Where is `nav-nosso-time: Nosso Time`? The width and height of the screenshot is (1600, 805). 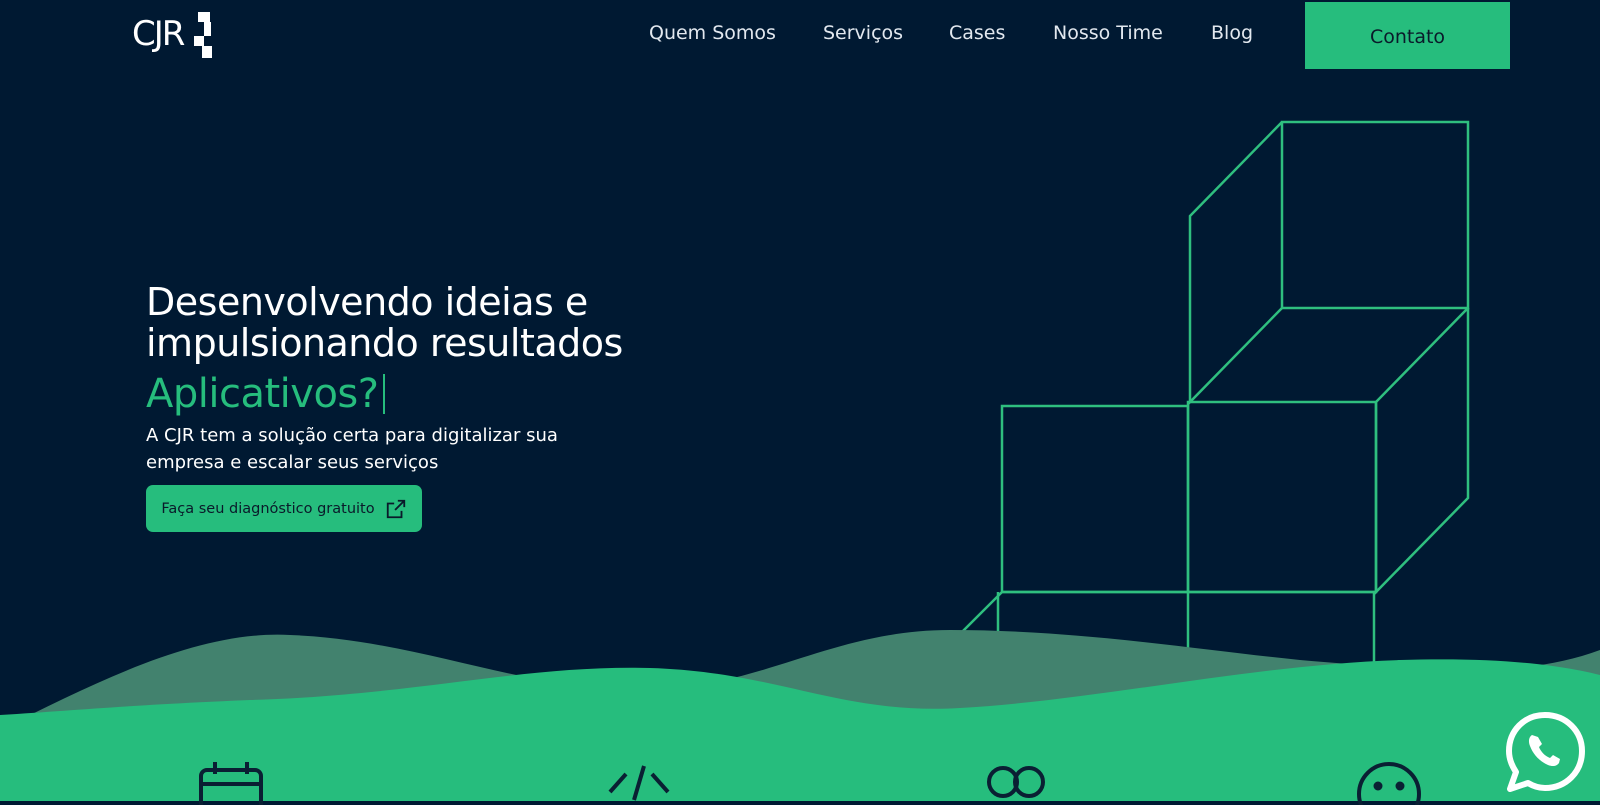 nav-nosso-time: Nosso Time is located at coordinates (1108, 33).